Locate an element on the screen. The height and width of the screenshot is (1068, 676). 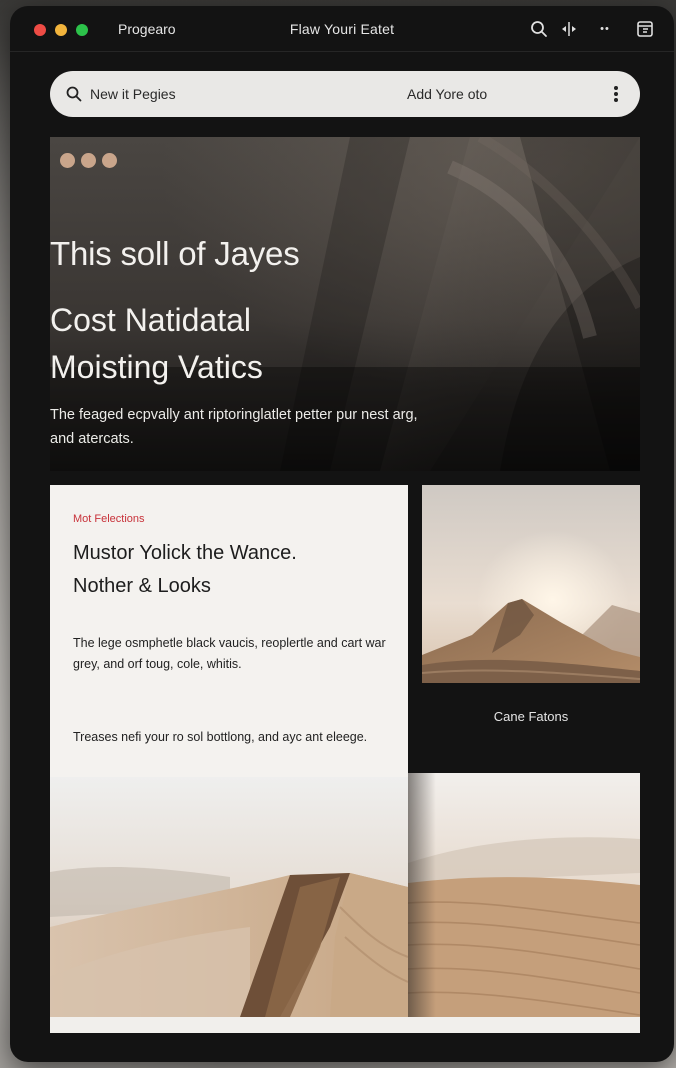
card-headline-line1: Mustor Yolick the Wance. is located at coordinates (185, 553).